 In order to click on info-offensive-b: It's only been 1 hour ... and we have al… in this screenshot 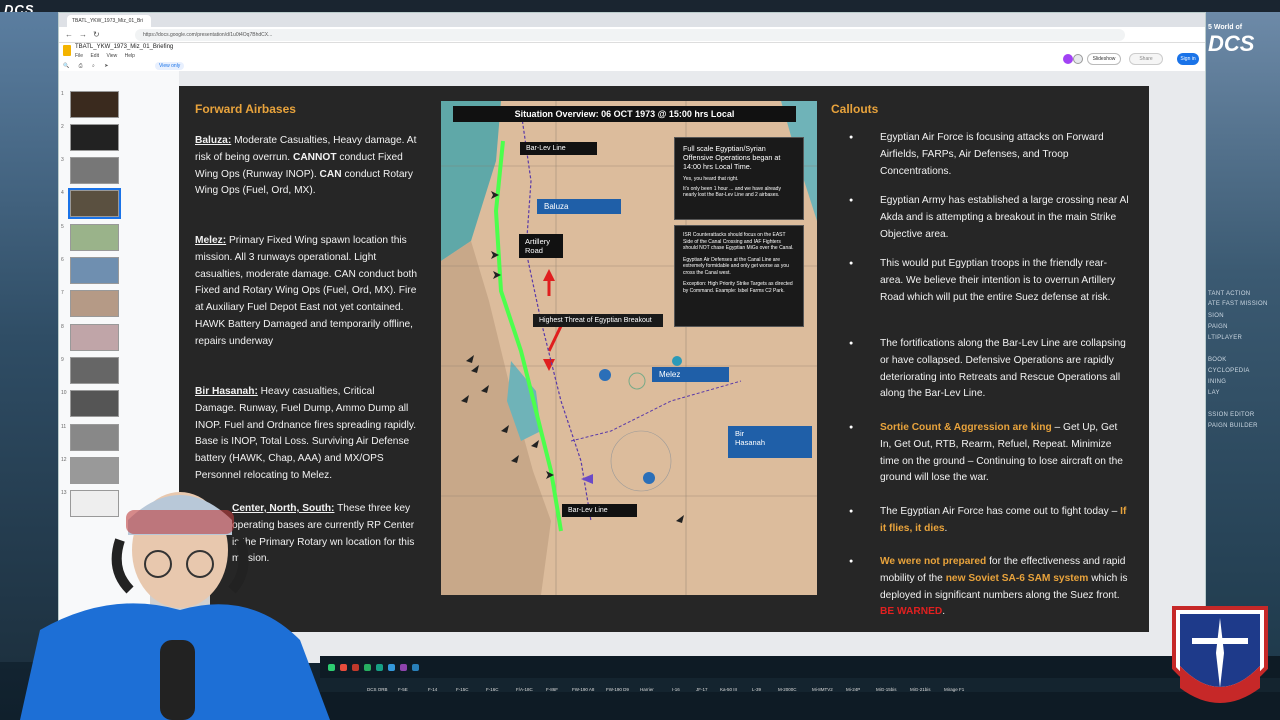, I will do `click(732, 192)`.